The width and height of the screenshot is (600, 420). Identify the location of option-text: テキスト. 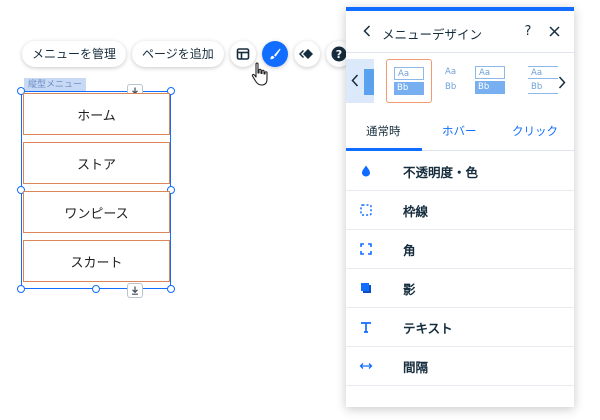
(460, 327).